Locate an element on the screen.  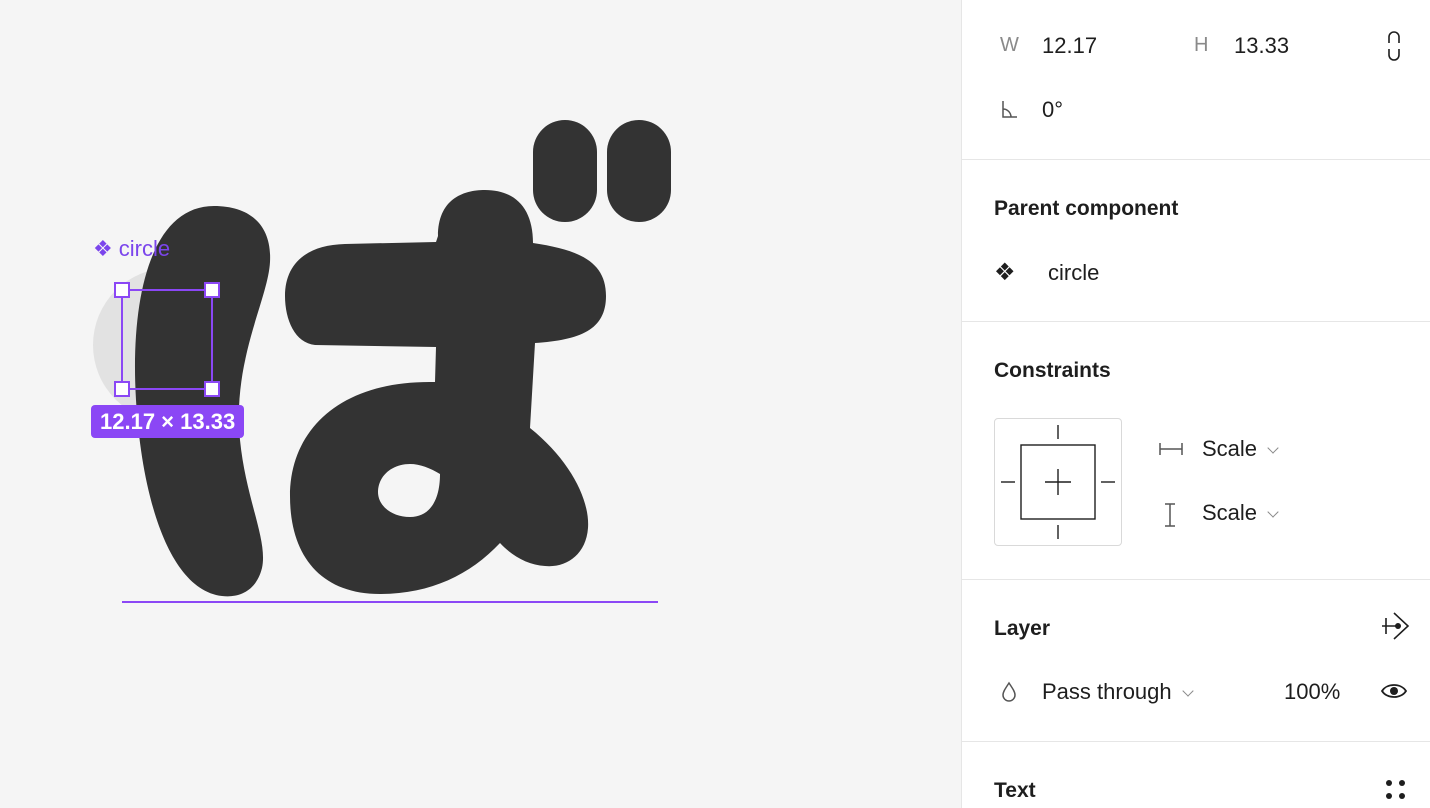
component-name-label: ❖ circle is located at coordinates (131, 249).